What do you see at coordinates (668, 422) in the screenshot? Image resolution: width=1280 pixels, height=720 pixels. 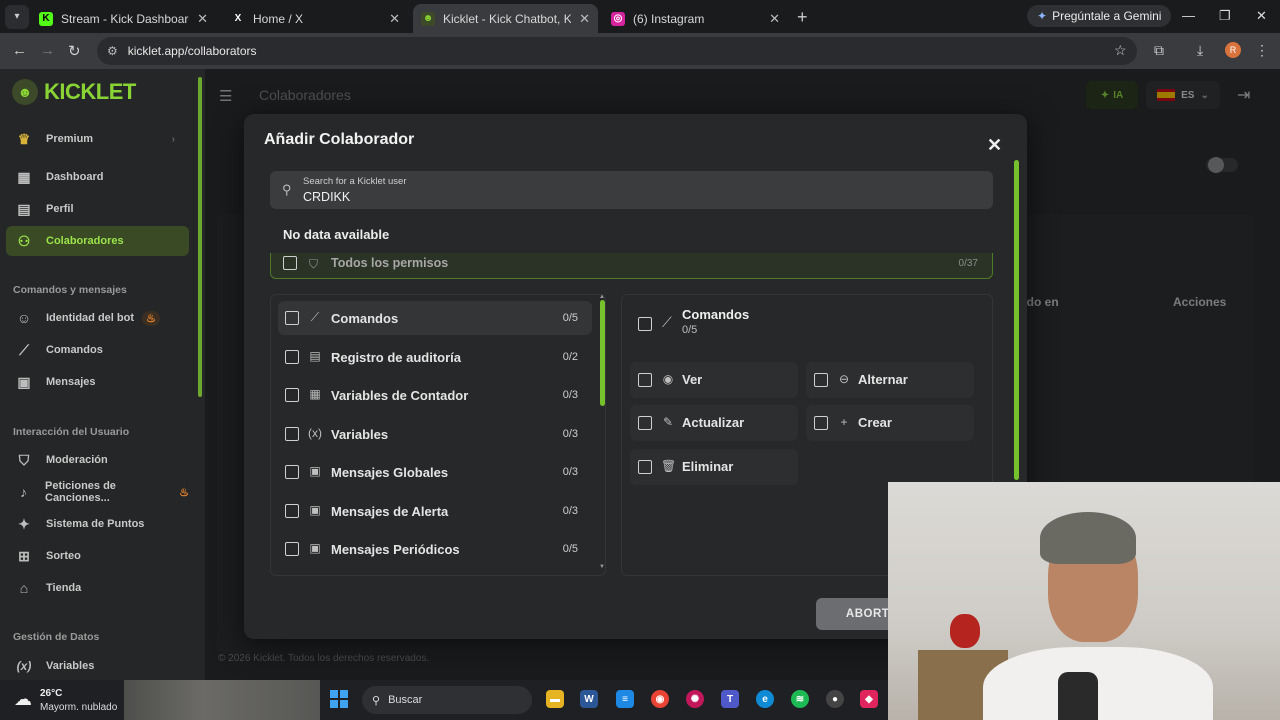 I see `pencil-icon: ✎` at bounding box center [668, 422].